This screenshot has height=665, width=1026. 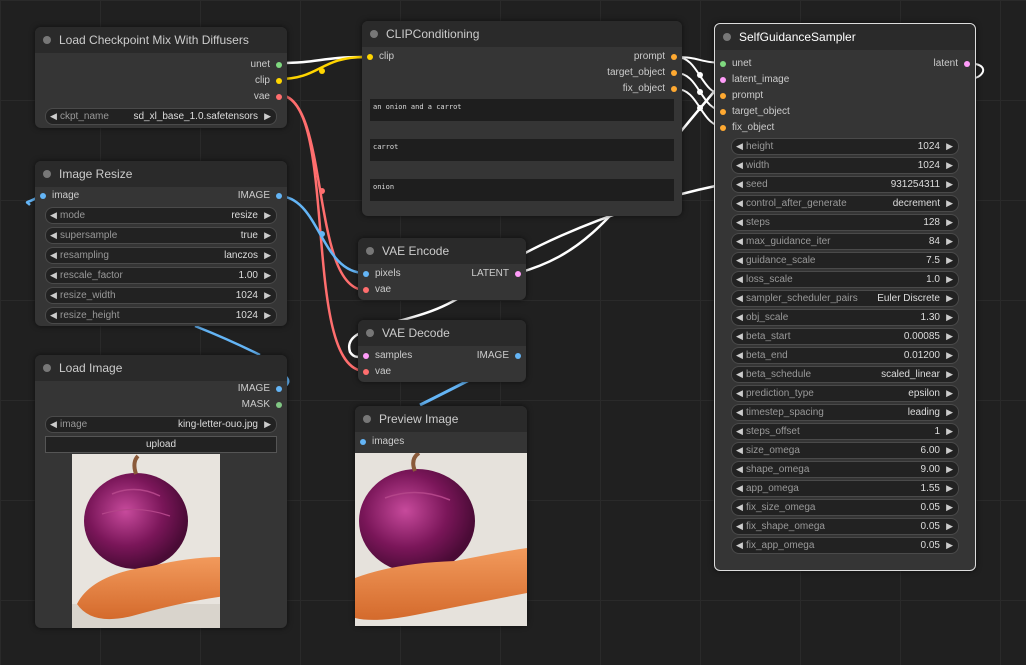 What do you see at coordinates (845, 112) in the screenshot?
I see `input-slot-target-object: target_object` at bounding box center [845, 112].